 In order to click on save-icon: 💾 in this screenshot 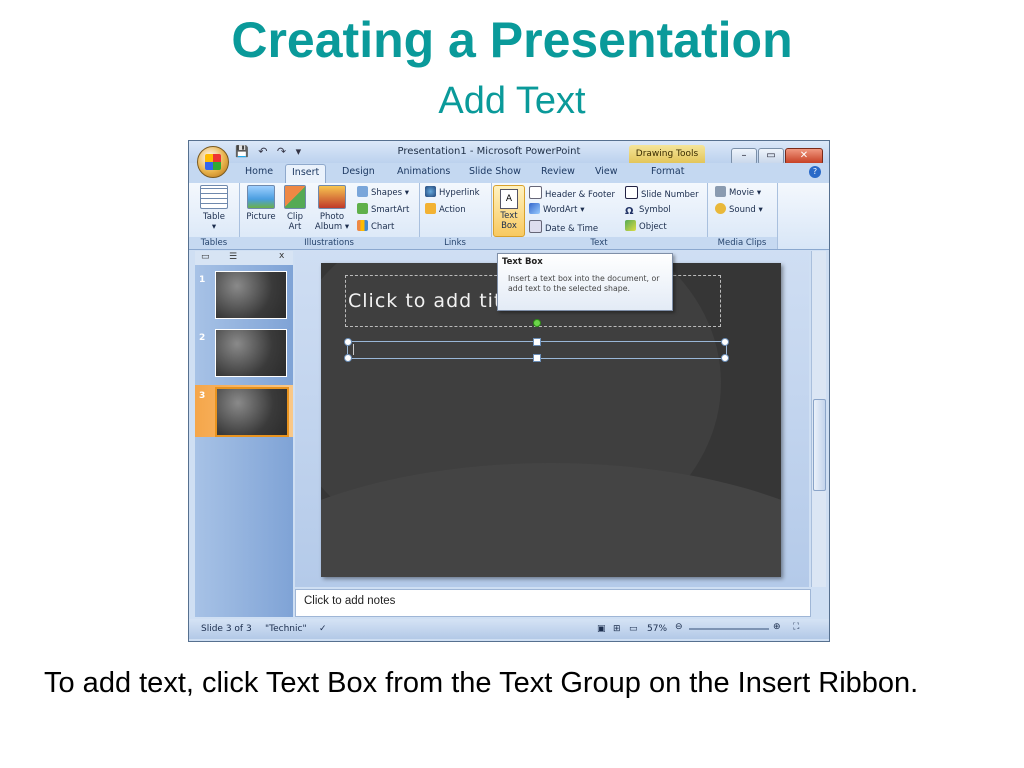, I will do `click(242, 151)`.